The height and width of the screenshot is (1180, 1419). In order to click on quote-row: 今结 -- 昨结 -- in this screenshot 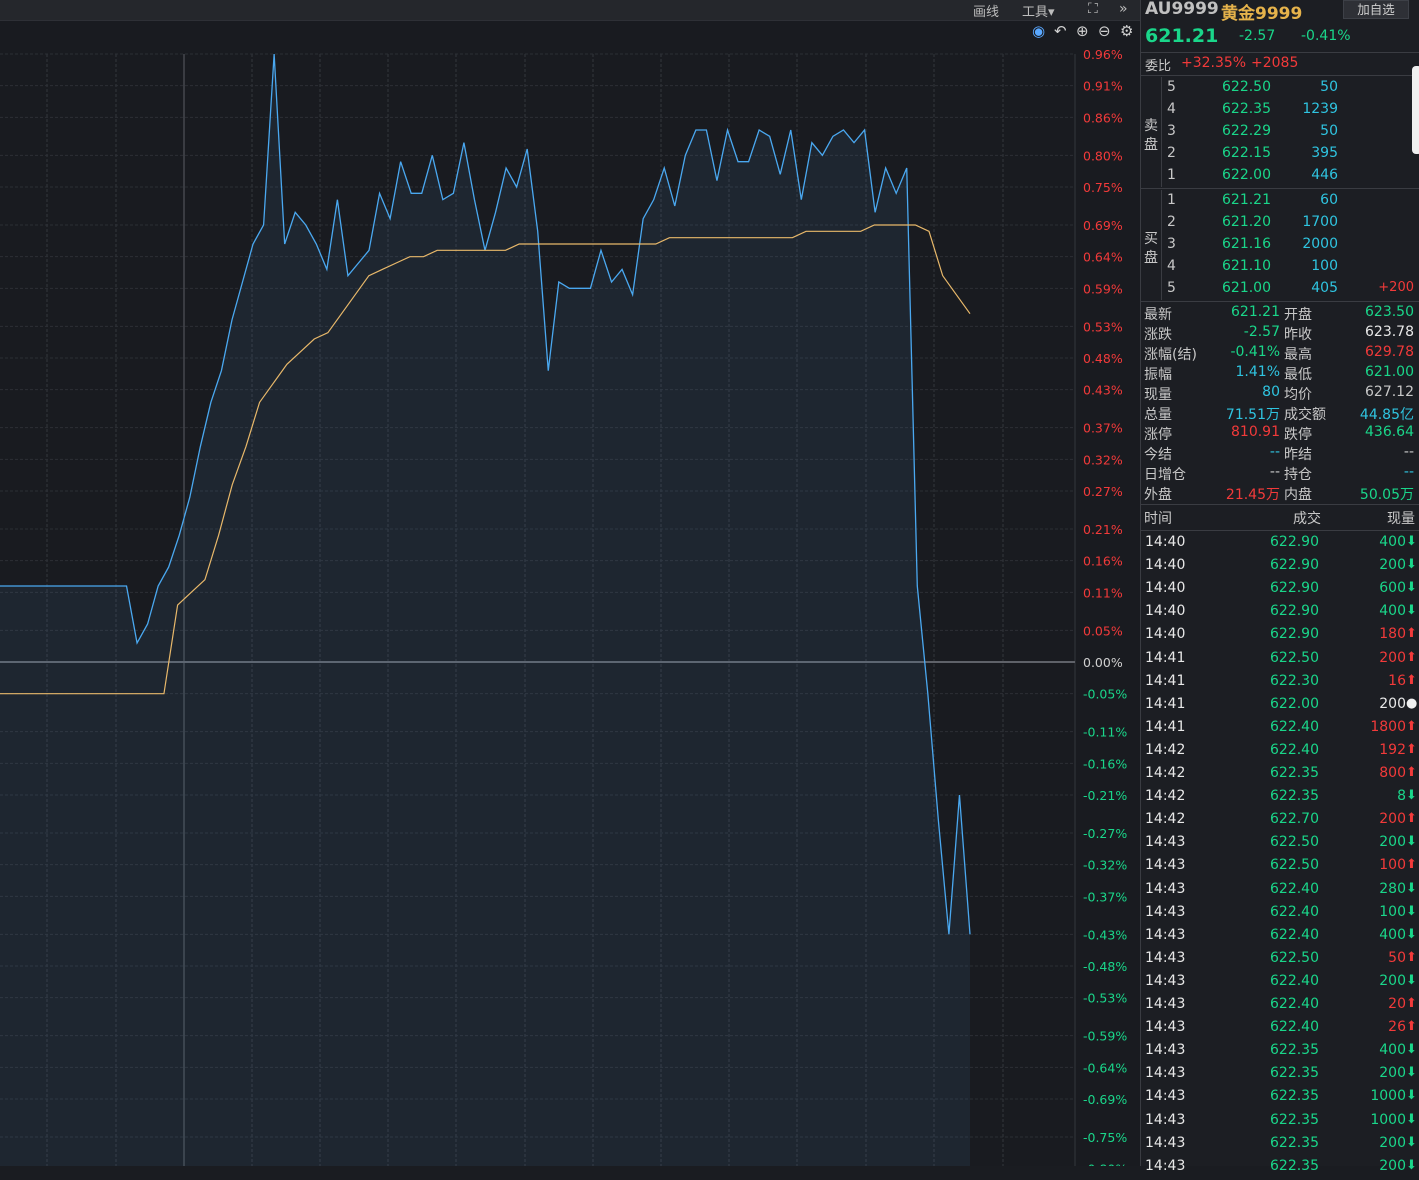, I will do `click(1280, 453)`.